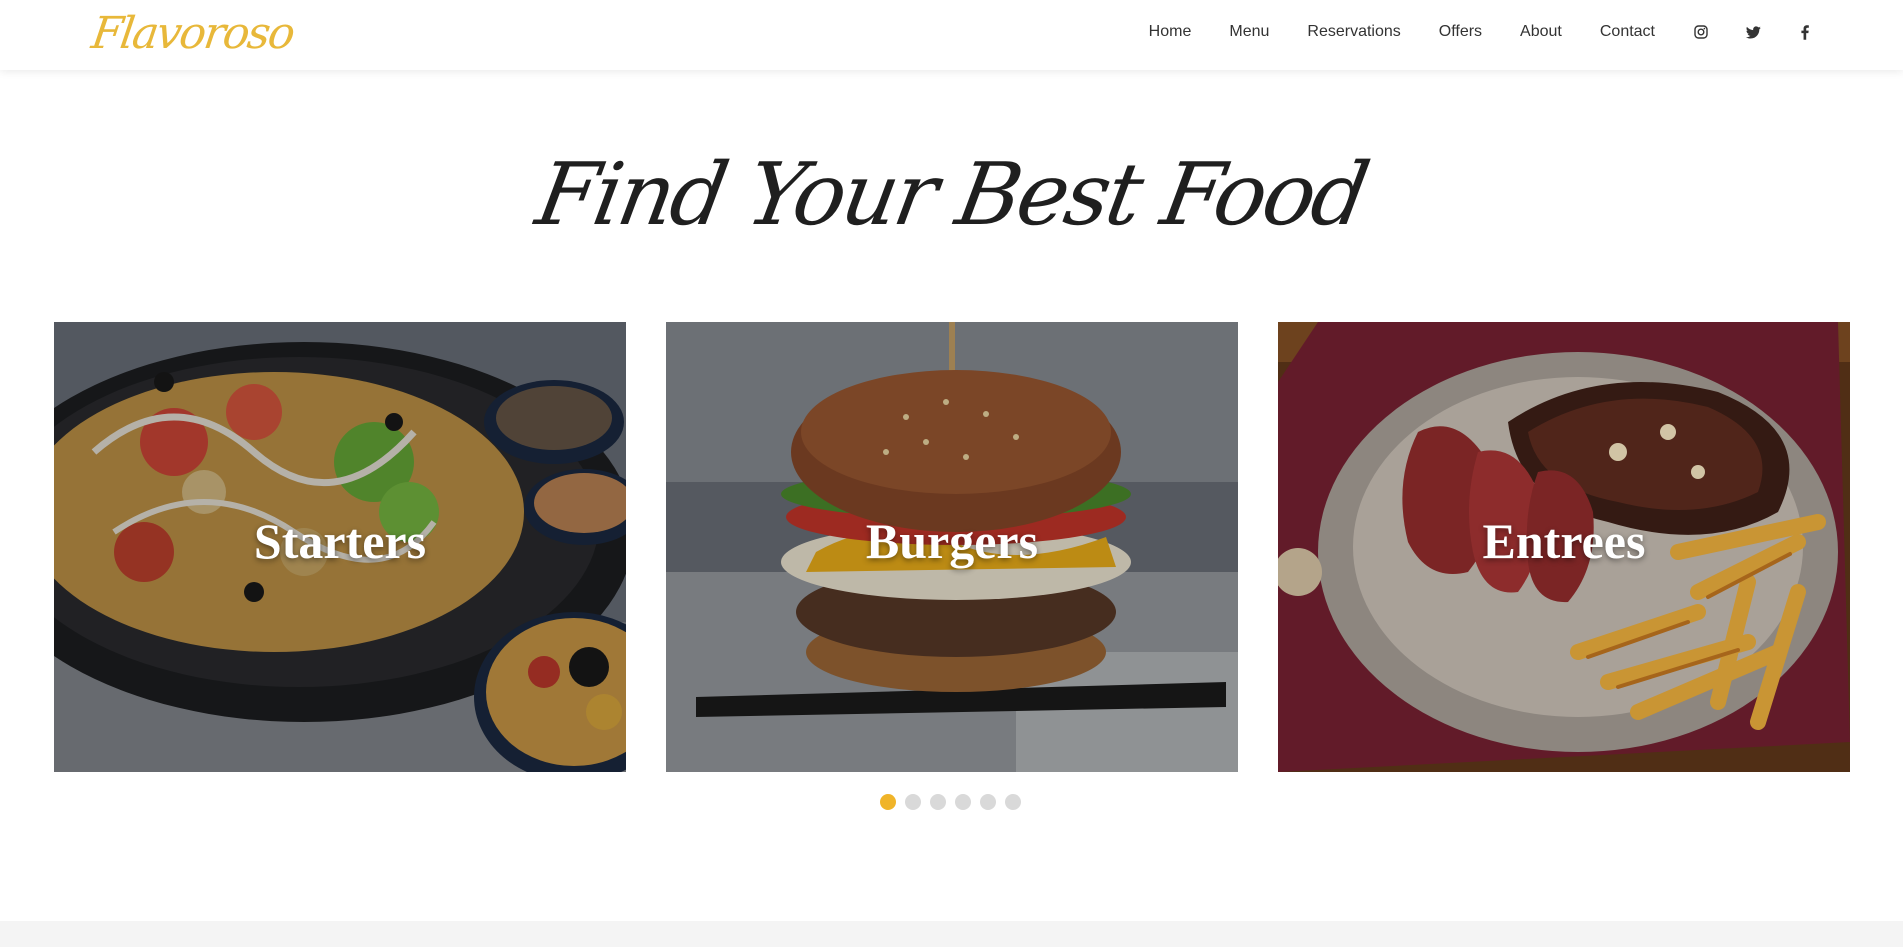 The height and width of the screenshot is (947, 1903). I want to click on nav-link-reservations: Reservations, so click(1353, 32).